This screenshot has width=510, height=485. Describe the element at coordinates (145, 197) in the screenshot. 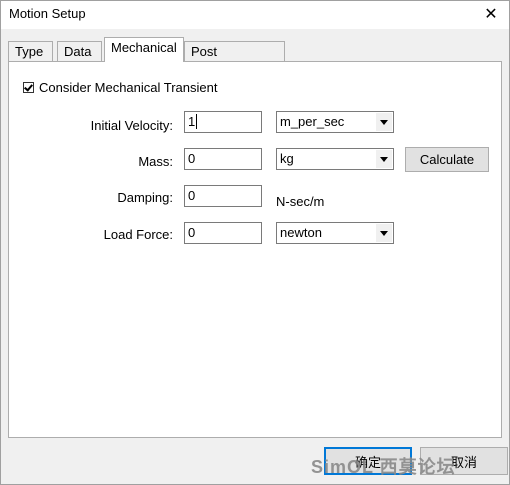

I see `damping-label: Damping:` at that location.